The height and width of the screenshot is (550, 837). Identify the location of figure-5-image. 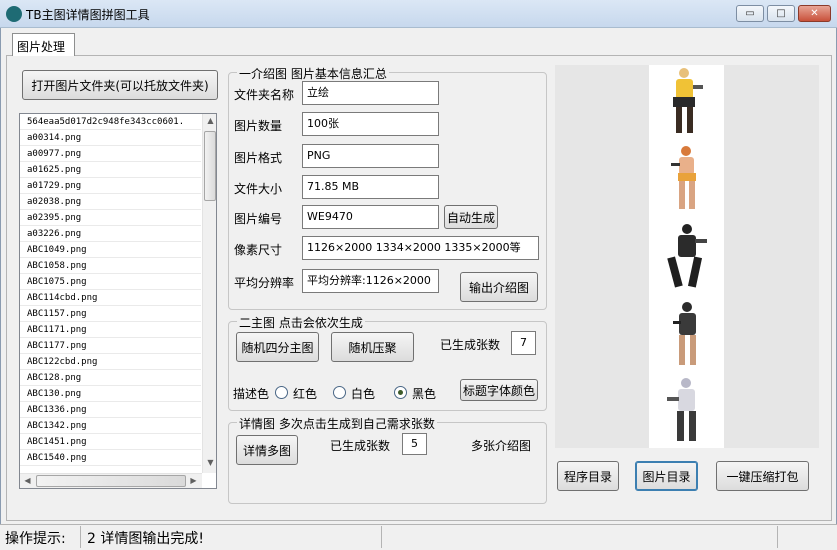
(681, 409).